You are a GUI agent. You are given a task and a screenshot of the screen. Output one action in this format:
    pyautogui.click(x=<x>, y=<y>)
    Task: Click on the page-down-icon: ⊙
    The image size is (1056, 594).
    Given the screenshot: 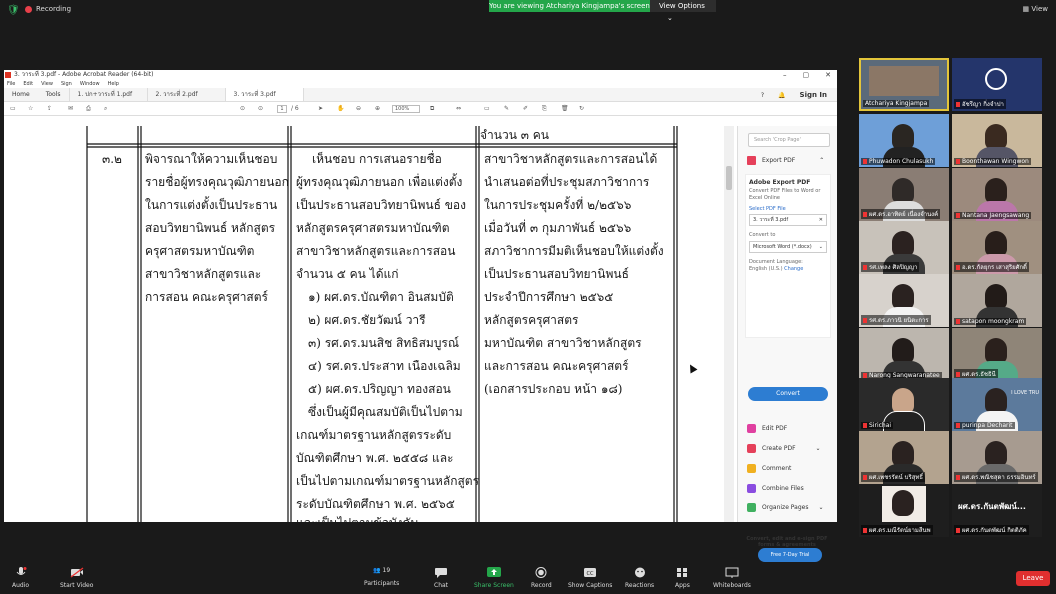 What is the action you would take?
    pyautogui.click(x=260, y=108)
    